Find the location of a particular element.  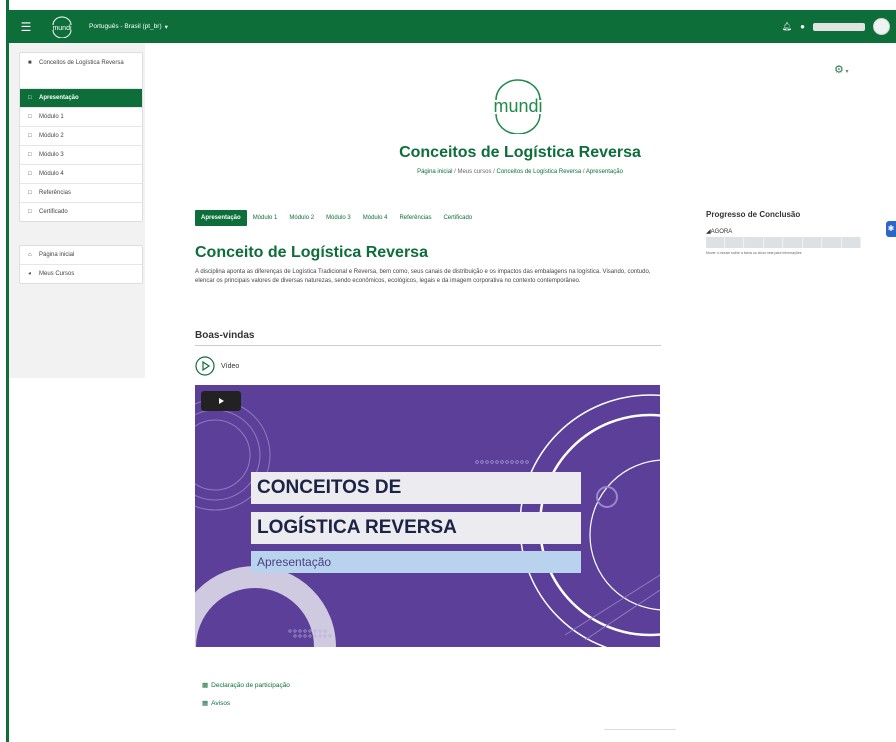

notices-link: ▦ Avisos is located at coordinates (246, 703).